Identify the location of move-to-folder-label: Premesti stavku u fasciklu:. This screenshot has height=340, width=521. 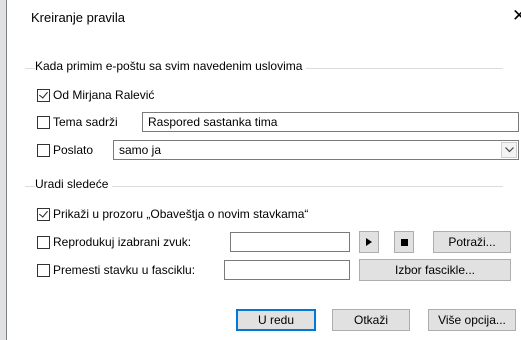
(124, 270).